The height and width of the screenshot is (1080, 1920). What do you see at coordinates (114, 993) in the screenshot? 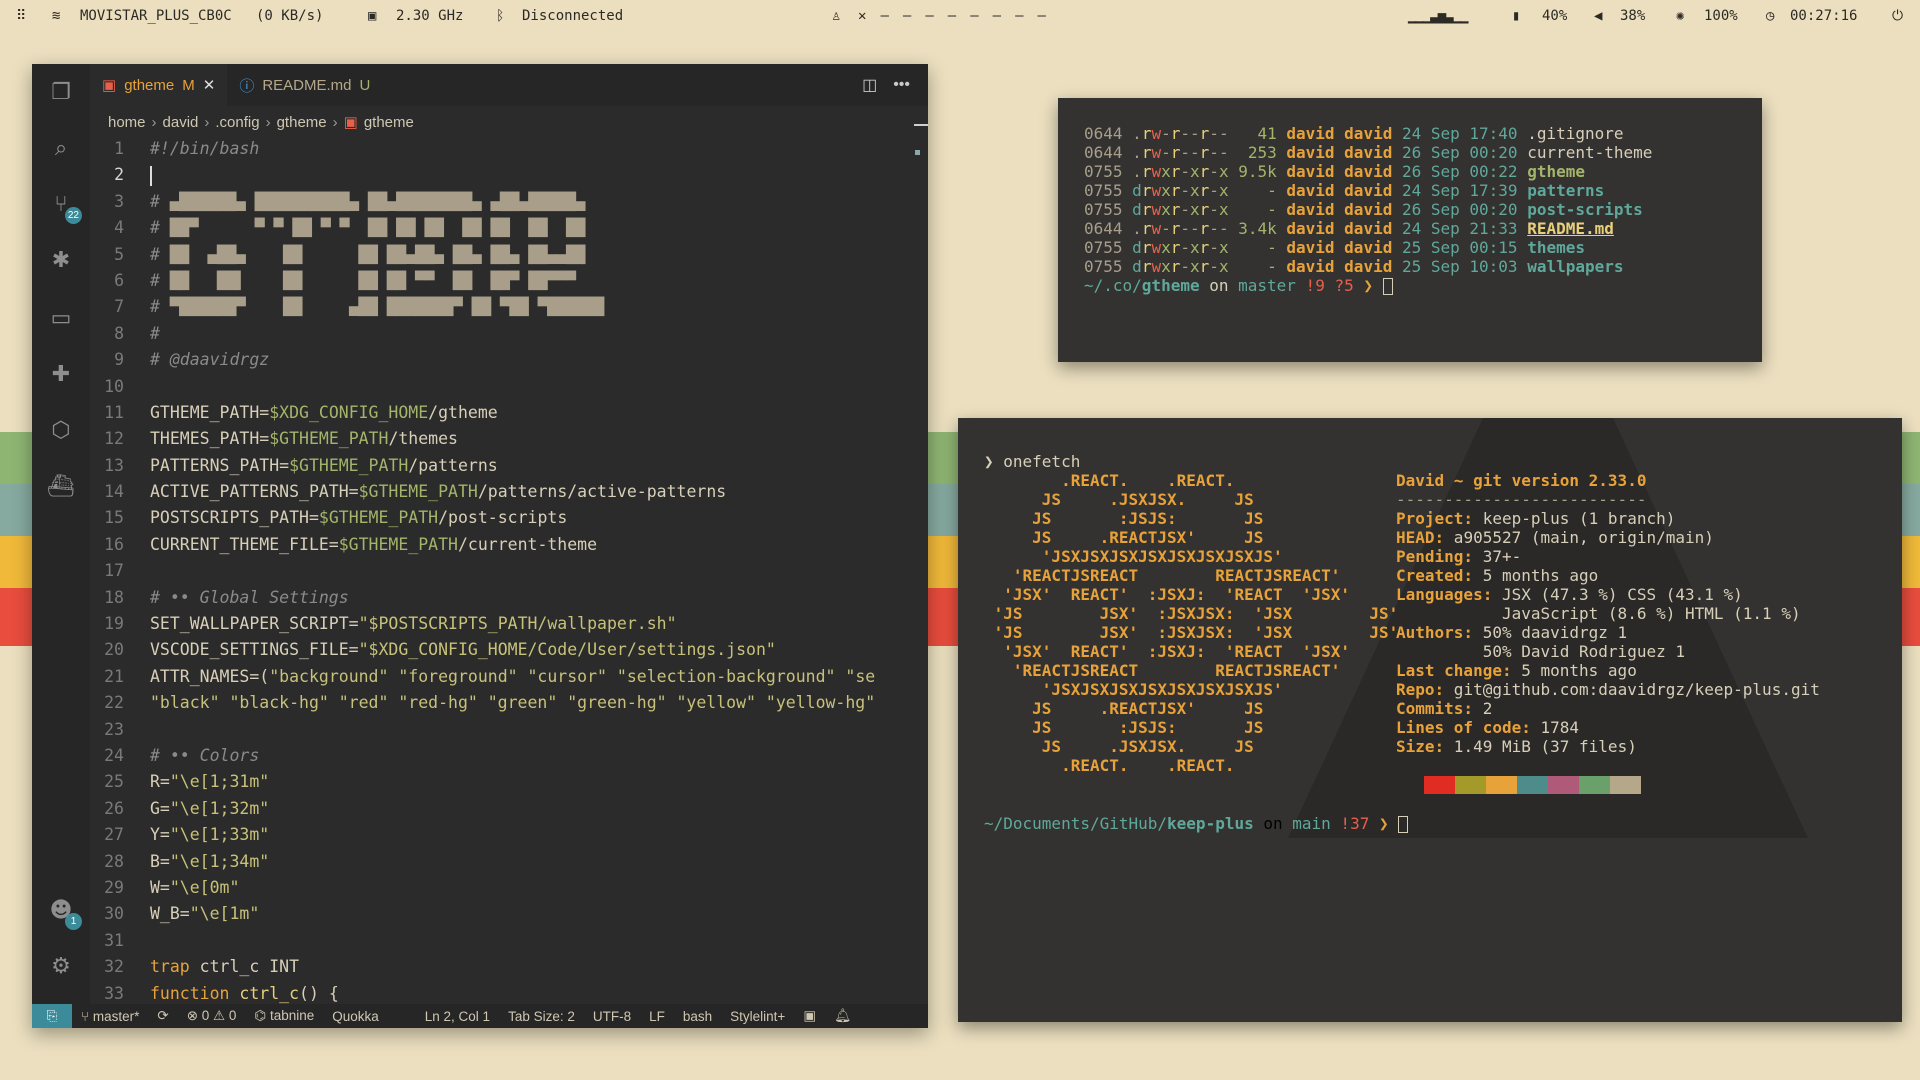
I see `line-number: 33` at bounding box center [114, 993].